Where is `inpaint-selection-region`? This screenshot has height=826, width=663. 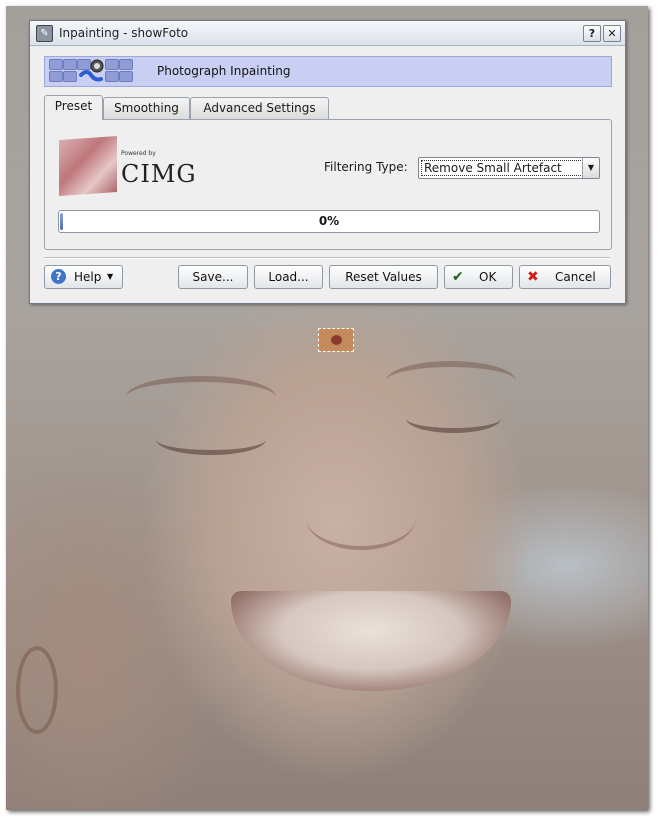 inpaint-selection-region is located at coordinates (336, 340).